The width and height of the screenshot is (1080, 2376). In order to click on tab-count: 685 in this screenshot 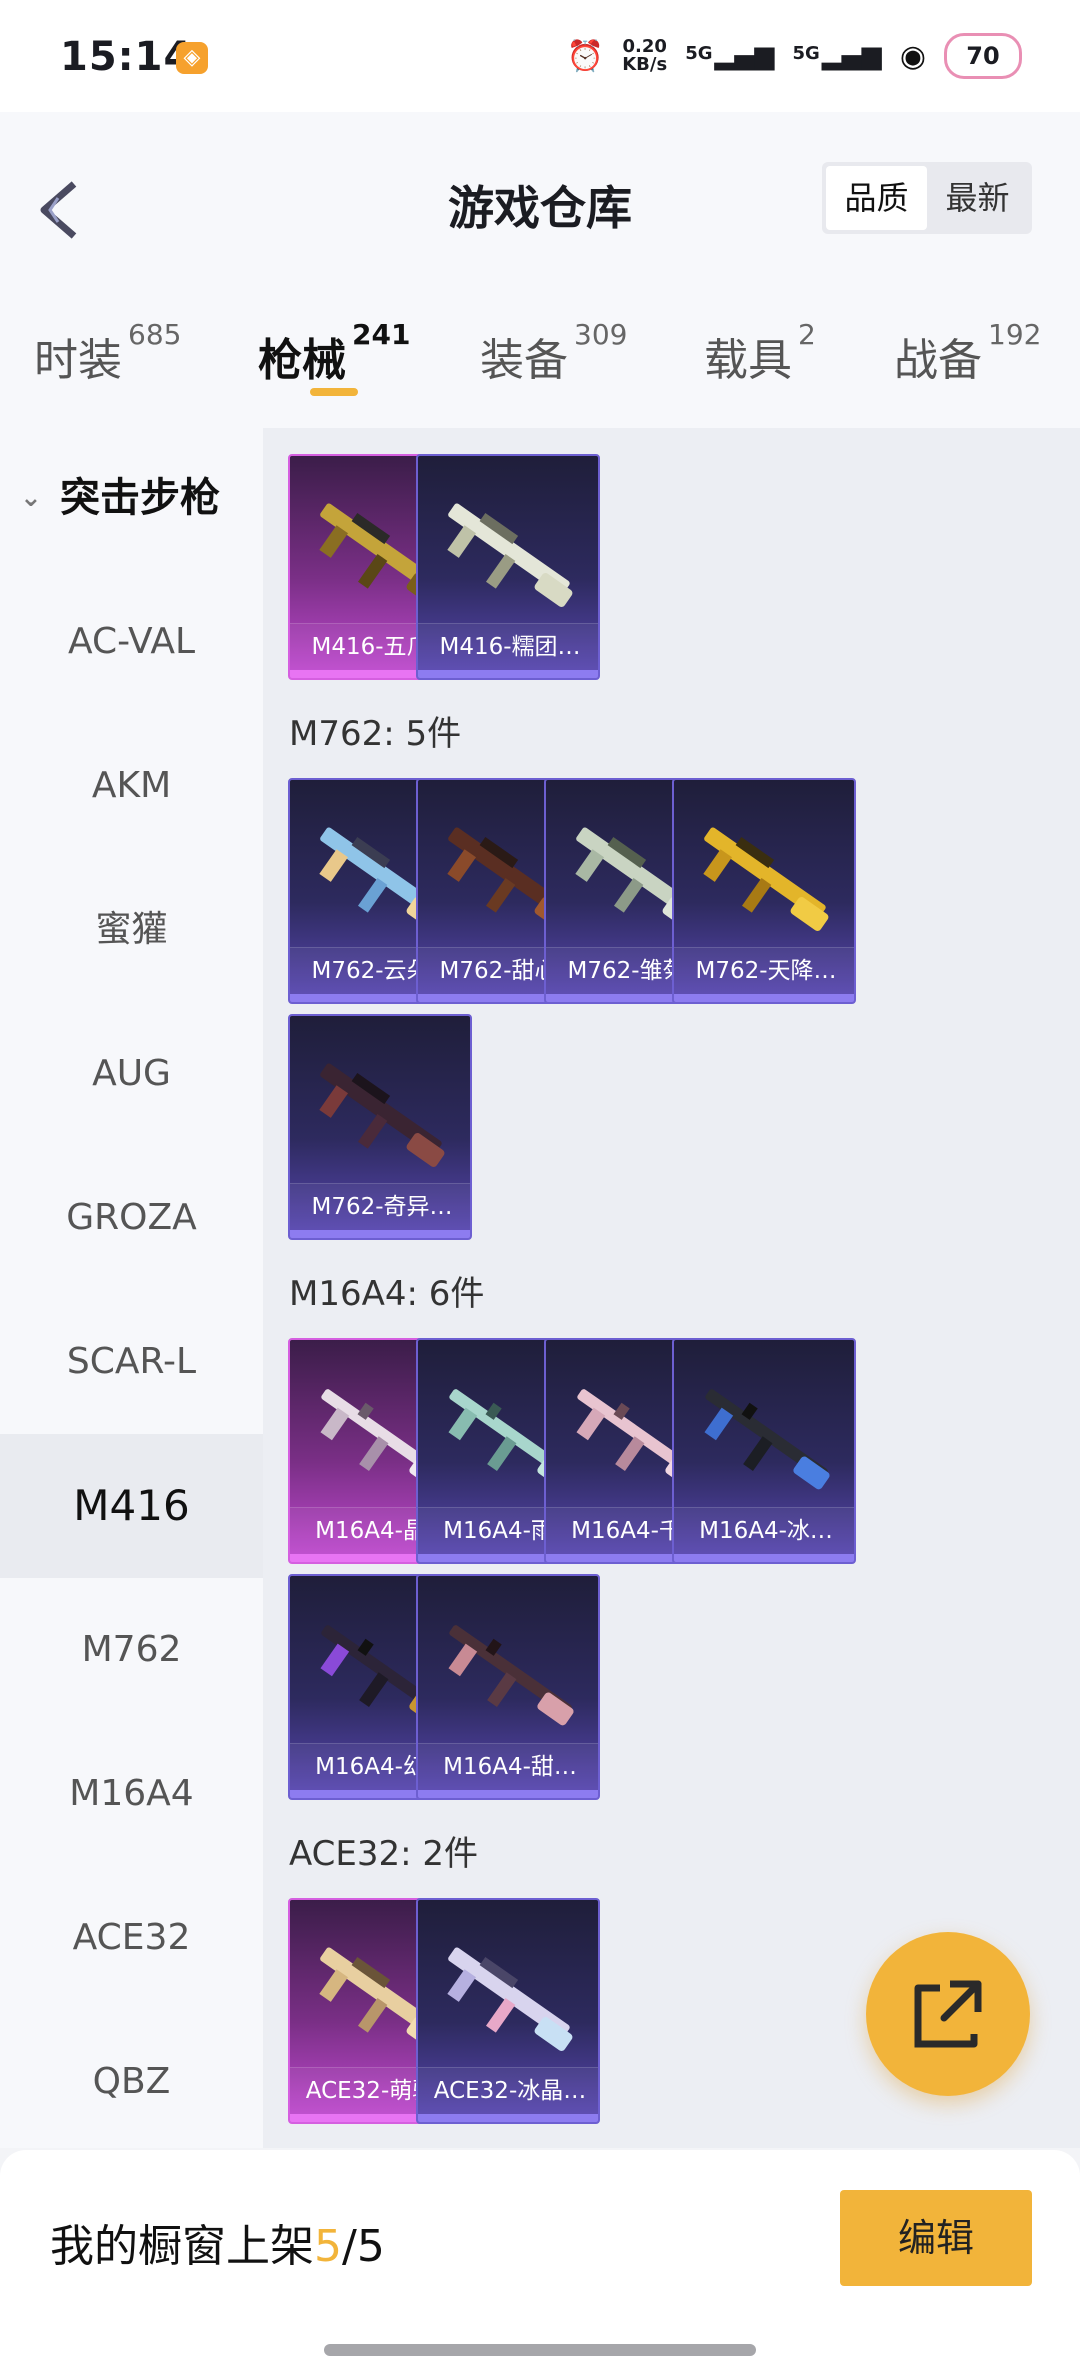, I will do `click(155, 334)`.